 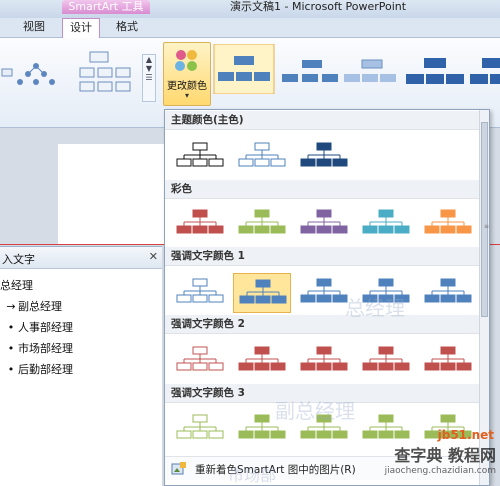 I want to click on palette-icon, so click(x=186, y=60).